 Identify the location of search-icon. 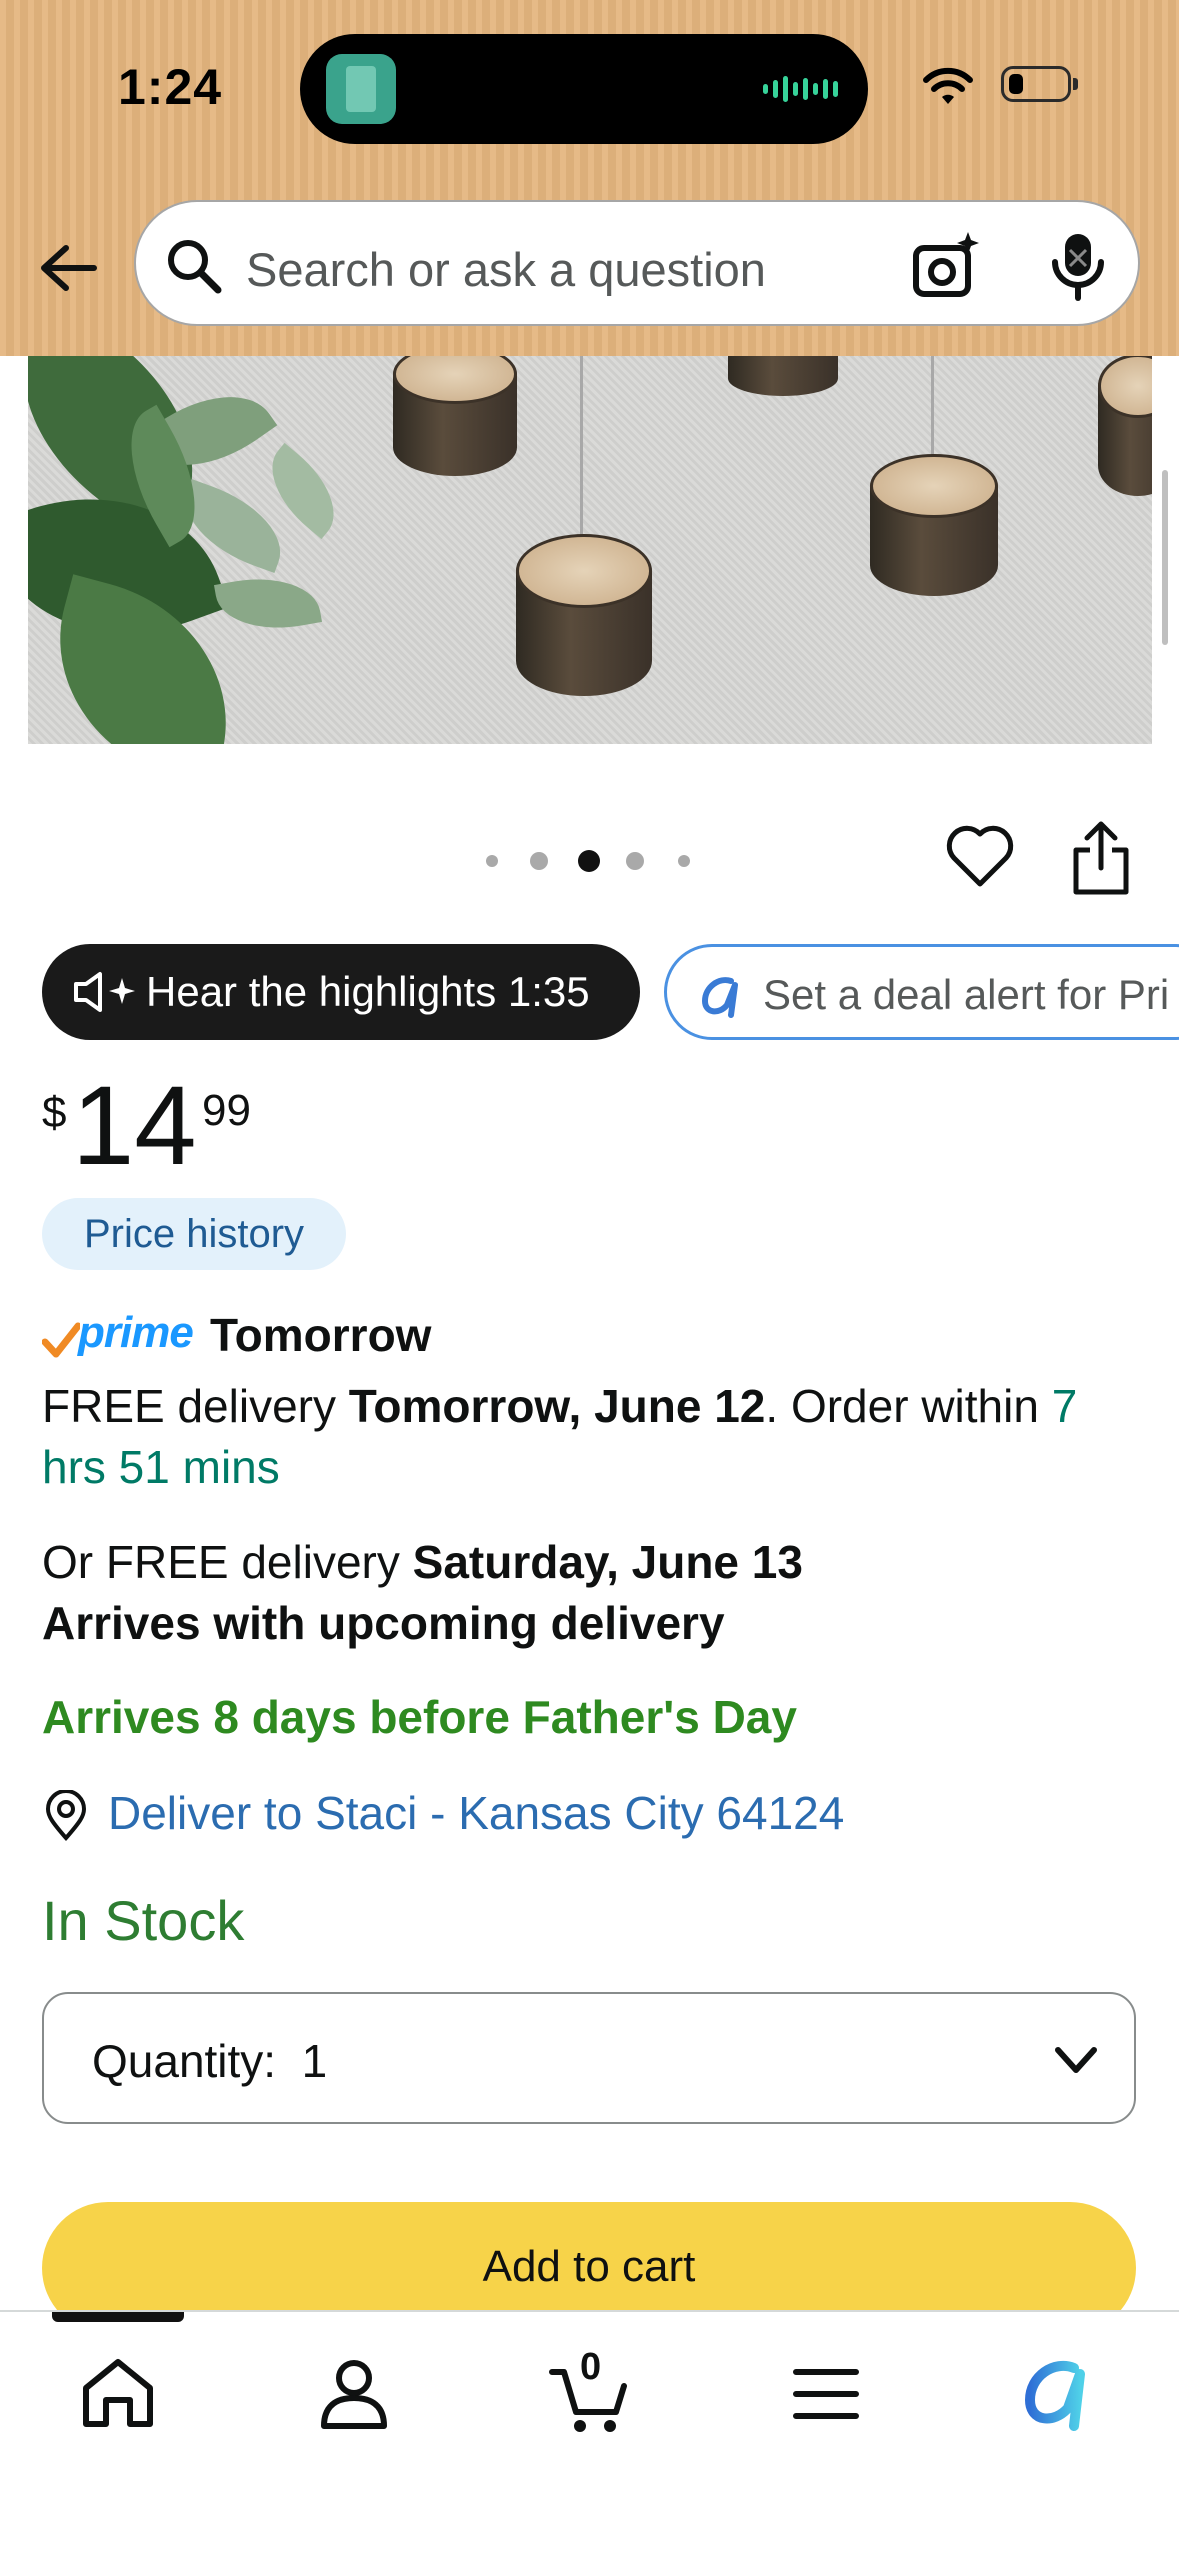
(195, 267).